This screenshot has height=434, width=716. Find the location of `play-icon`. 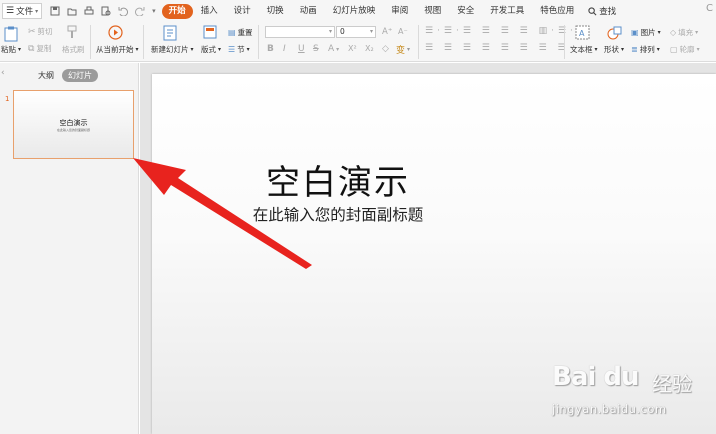

play-icon is located at coordinates (115, 32).